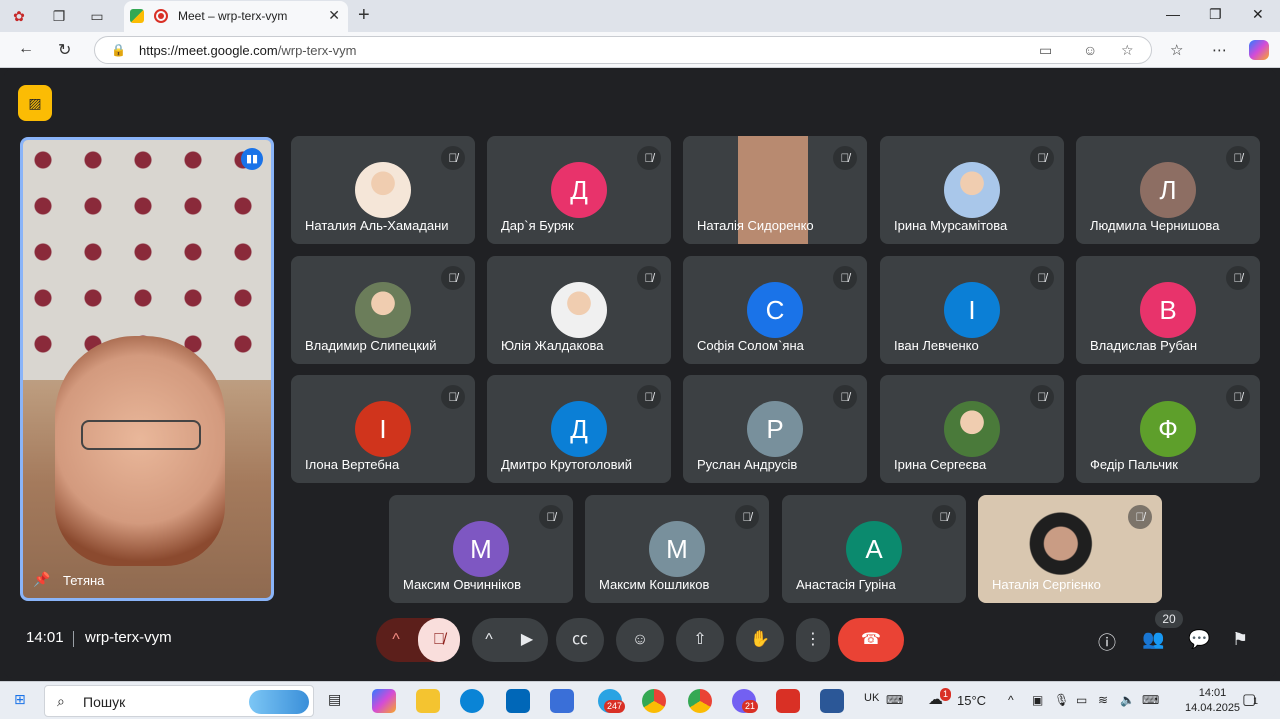  Describe the element at coordinates (1258, 14) in the screenshot. I see `close-window-icon: ✕` at that location.